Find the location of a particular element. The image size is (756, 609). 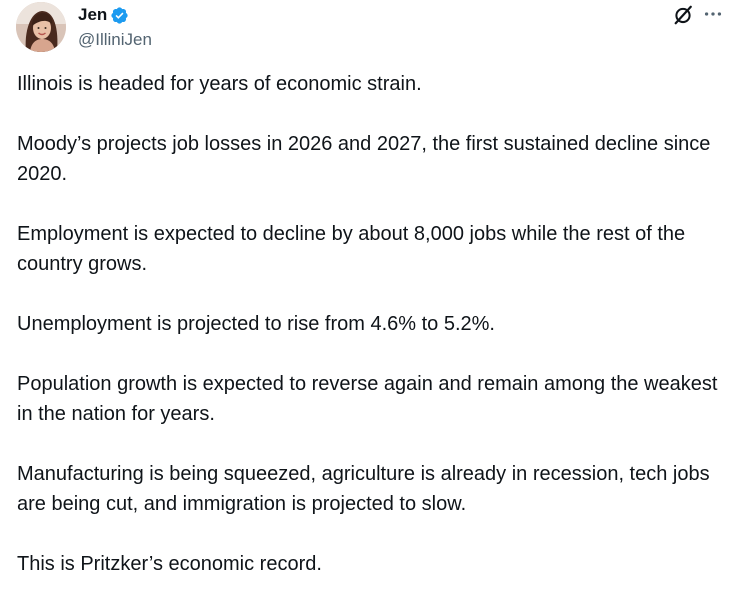

tweet-paragraph: This is Pritzker’s economic record. is located at coordinates (169, 564).